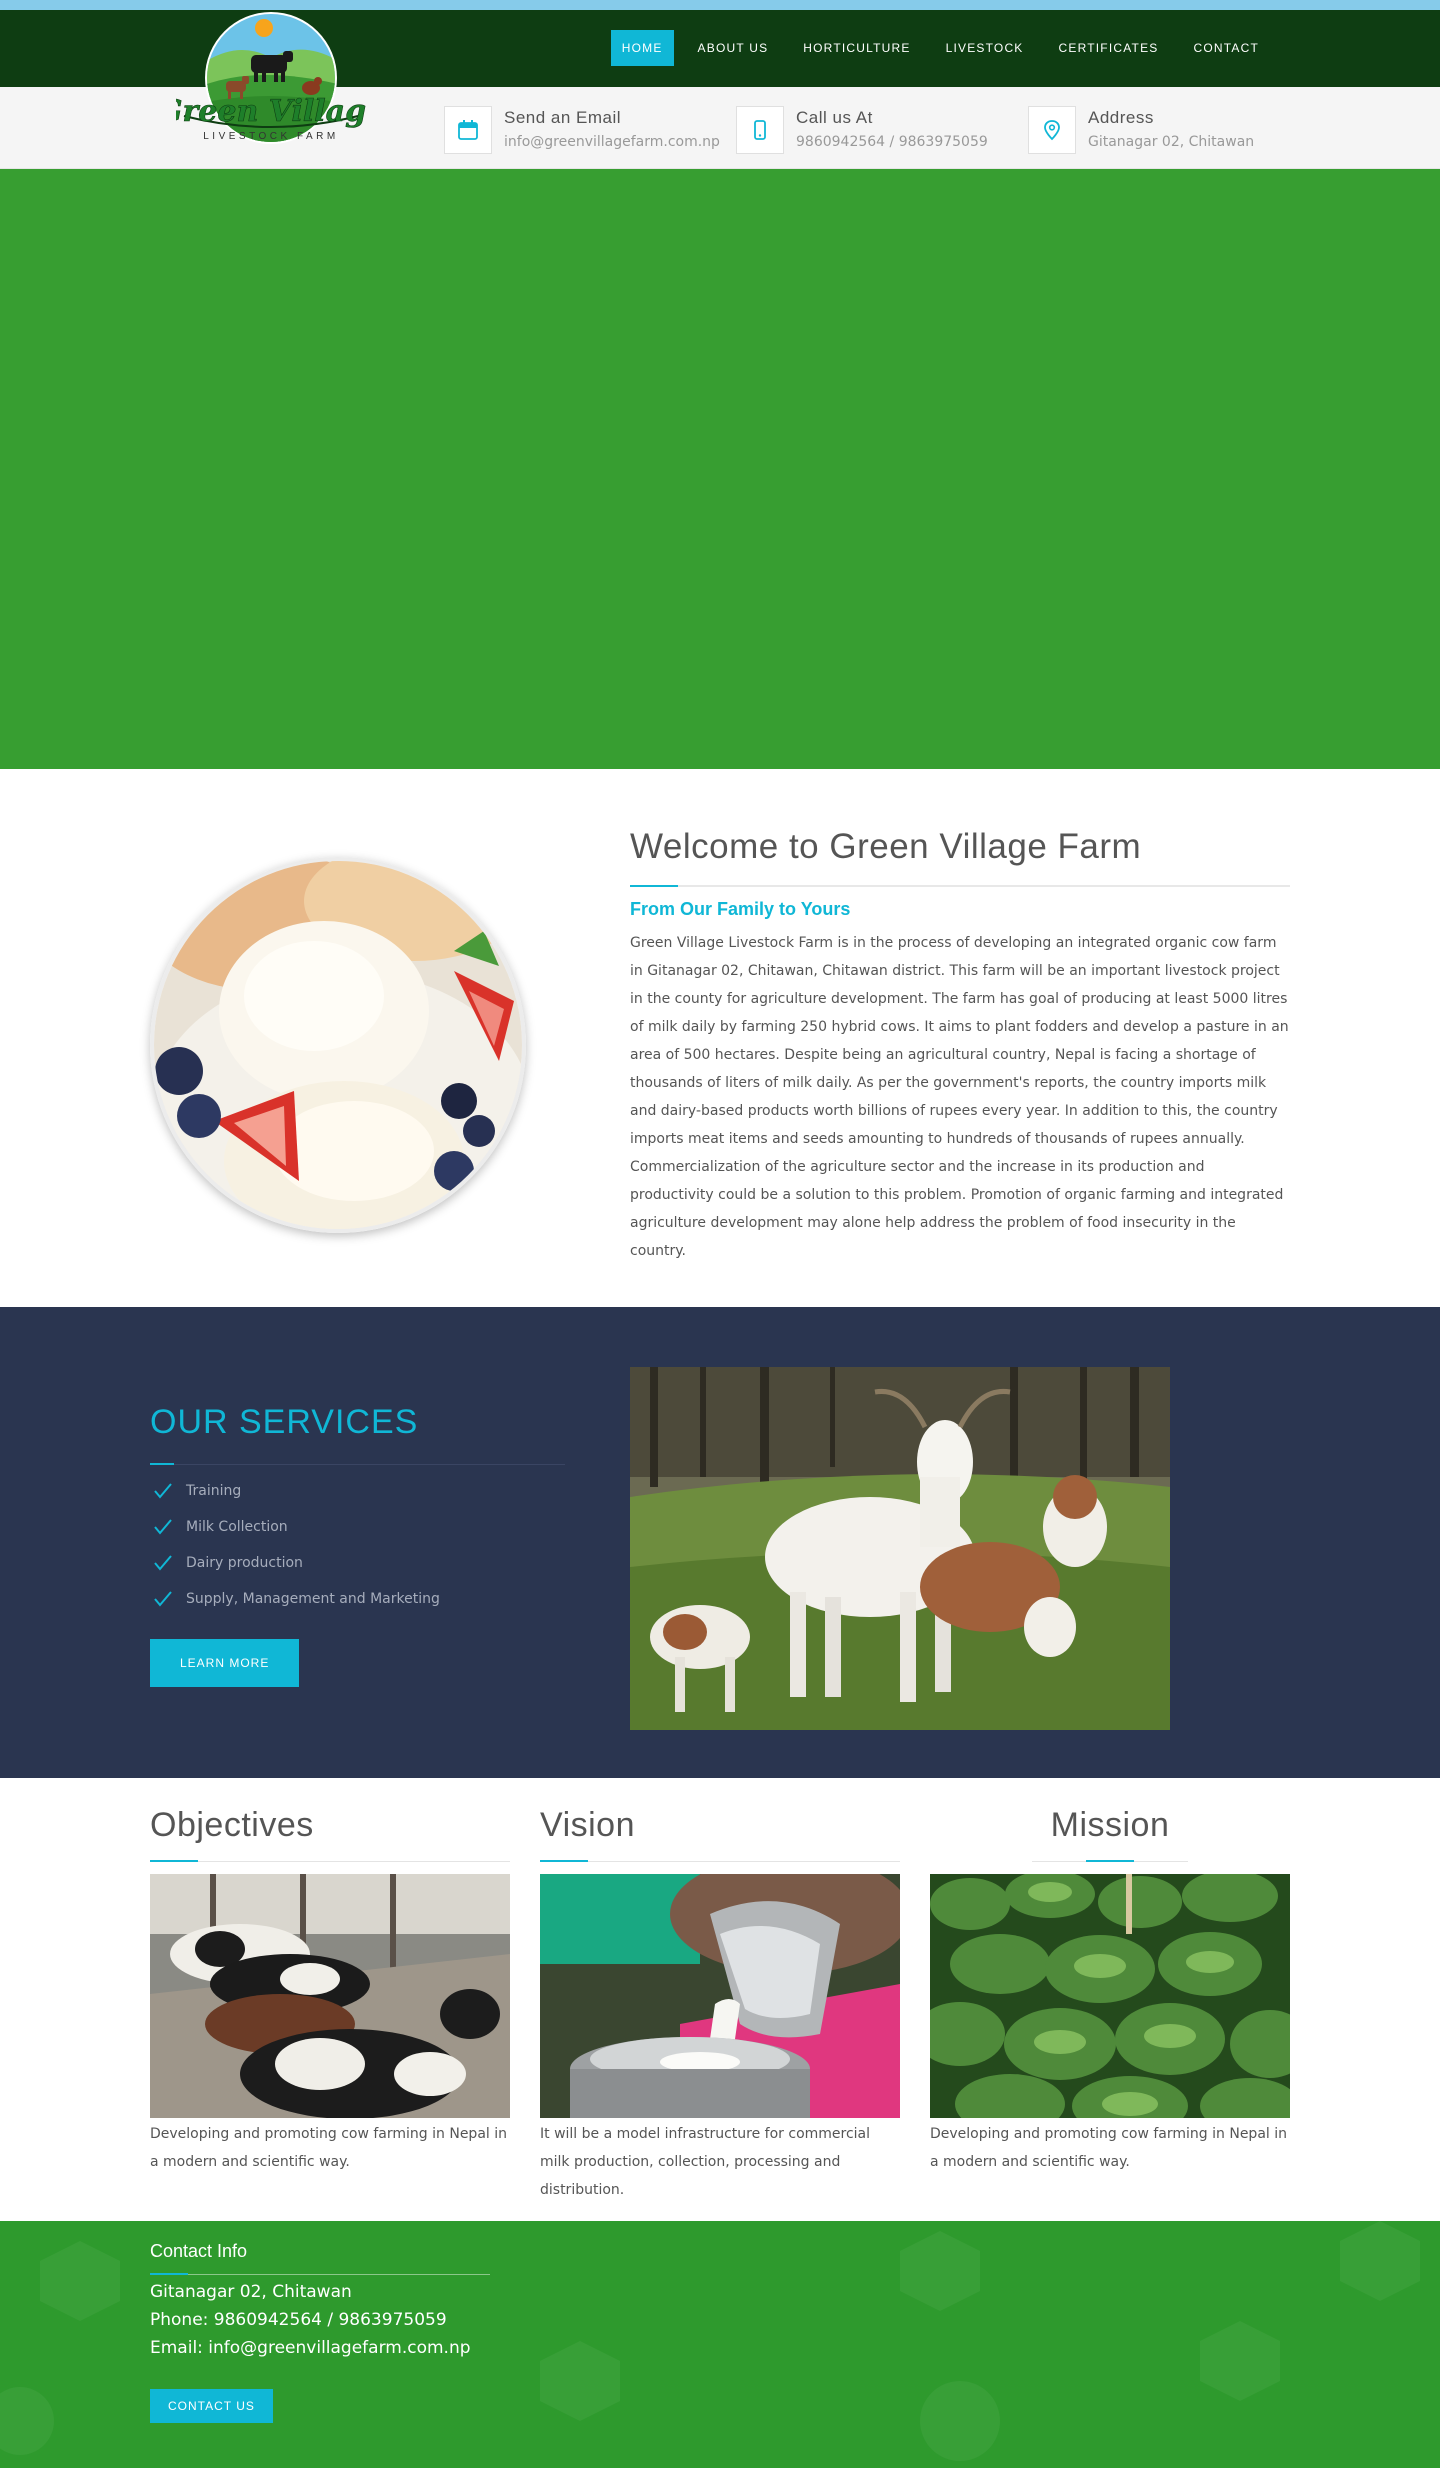 This screenshot has width=1440, height=2469. Describe the element at coordinates (1110, 1996) in the screenshot. I see `vegetable-field-image` at that location.